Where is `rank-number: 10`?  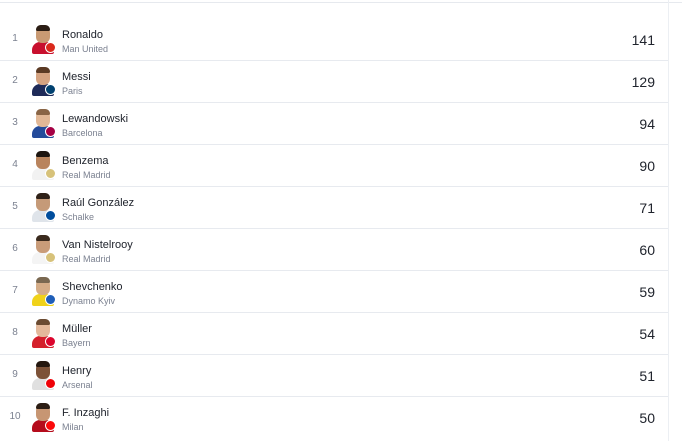
rank-number: 10 is located at coordinates (15, 416).